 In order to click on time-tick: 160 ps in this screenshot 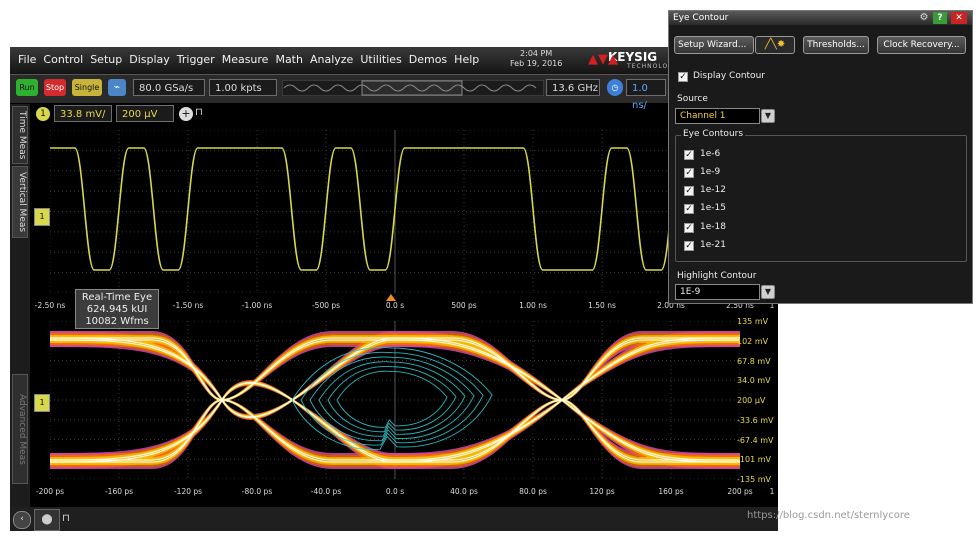, I will do `click(671, 491)`.